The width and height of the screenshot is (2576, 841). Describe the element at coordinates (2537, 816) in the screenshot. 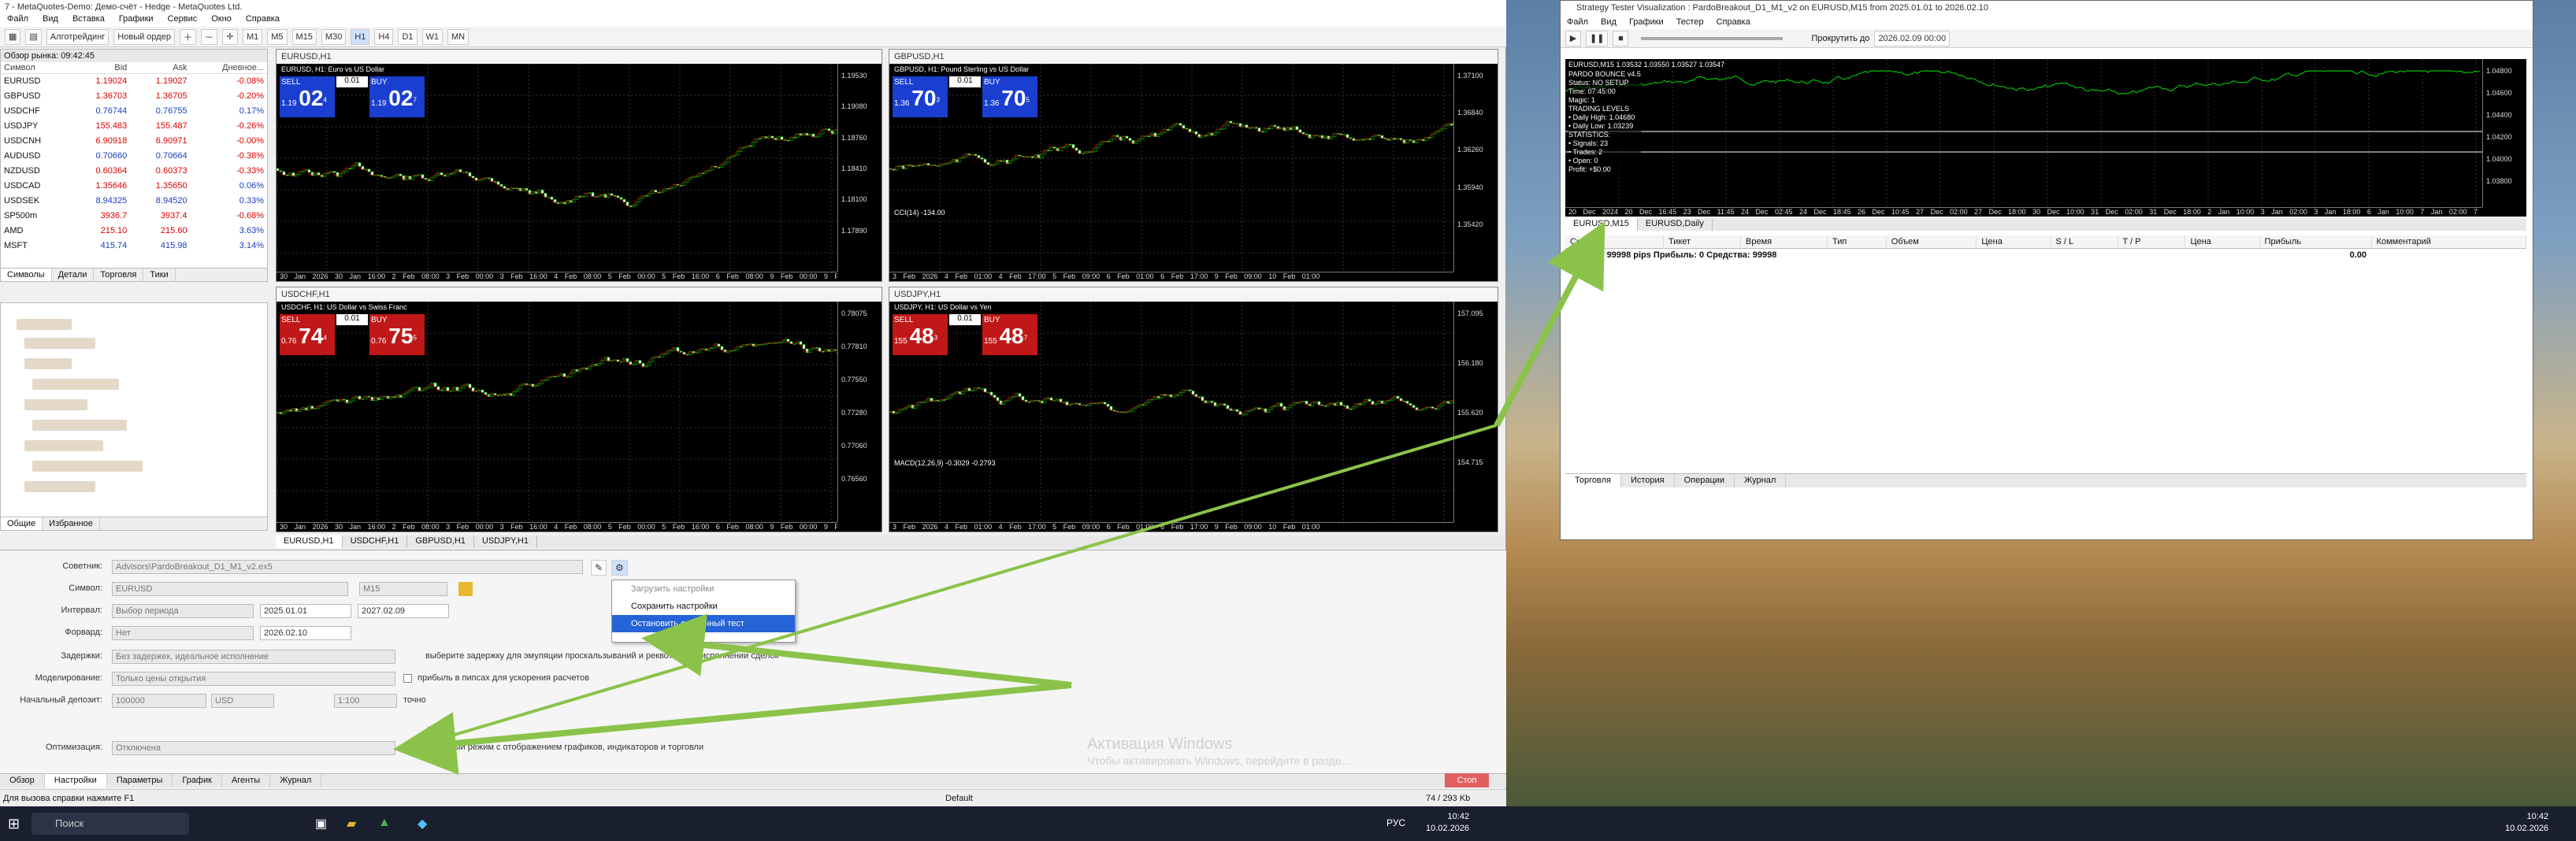

I see `clock-time-2: 10:42` at that location.